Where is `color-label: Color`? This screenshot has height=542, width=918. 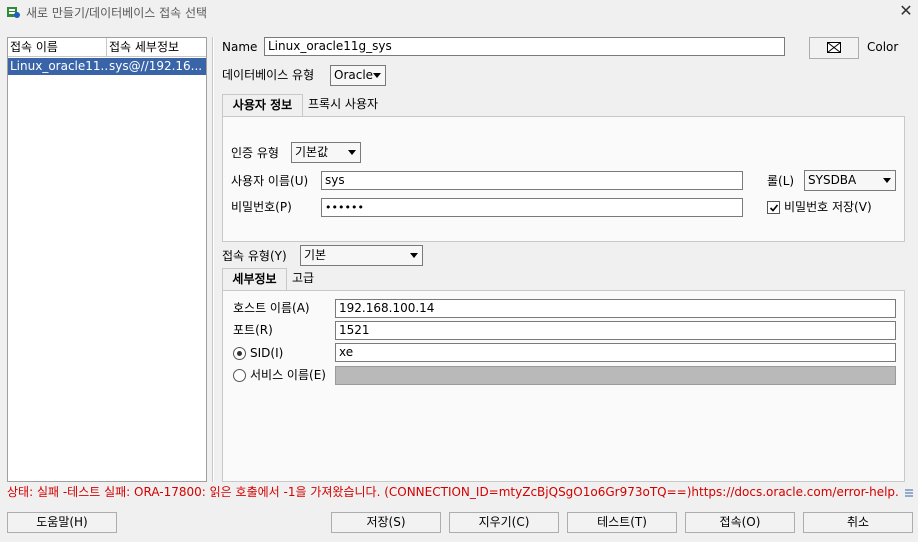 color-label: Color is located at coordinates (883, 47).